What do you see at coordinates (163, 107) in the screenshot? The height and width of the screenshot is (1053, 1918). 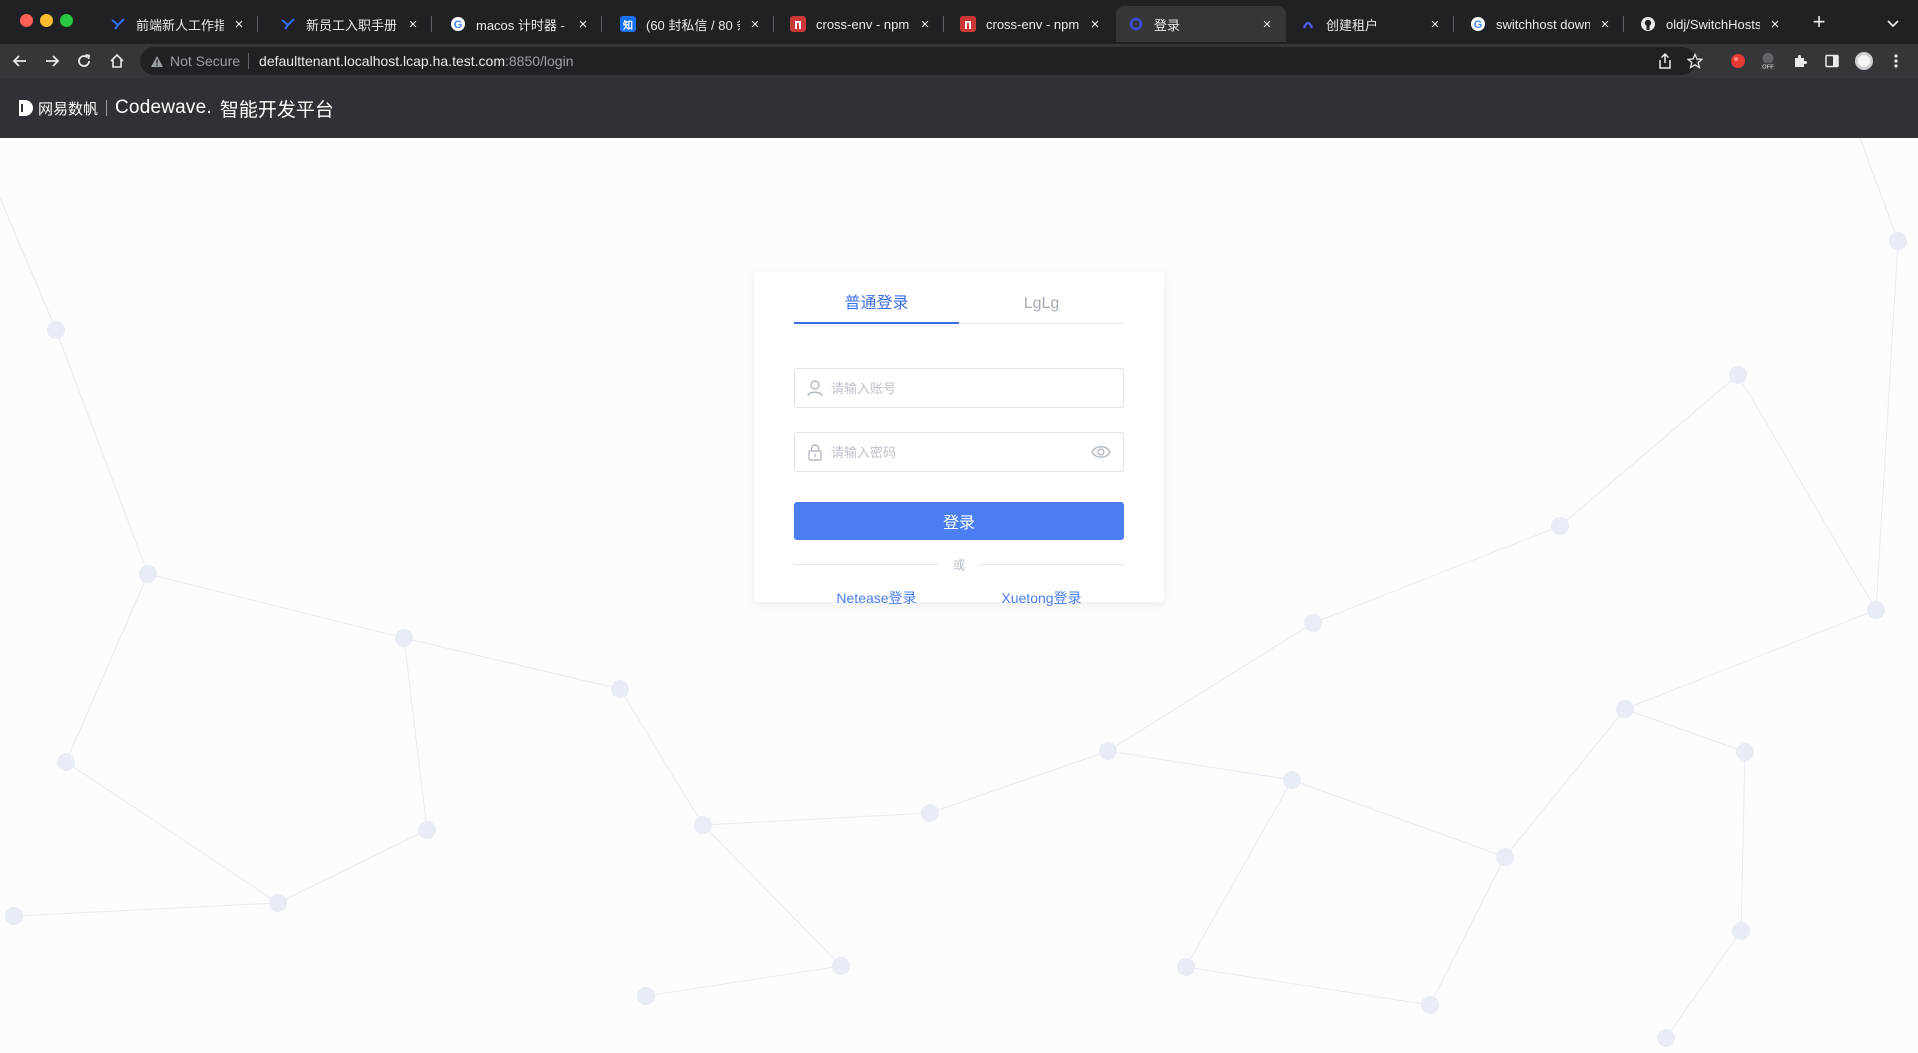 I see `brand-name-codewave: Codewave.` at bounding box center [163, 107].